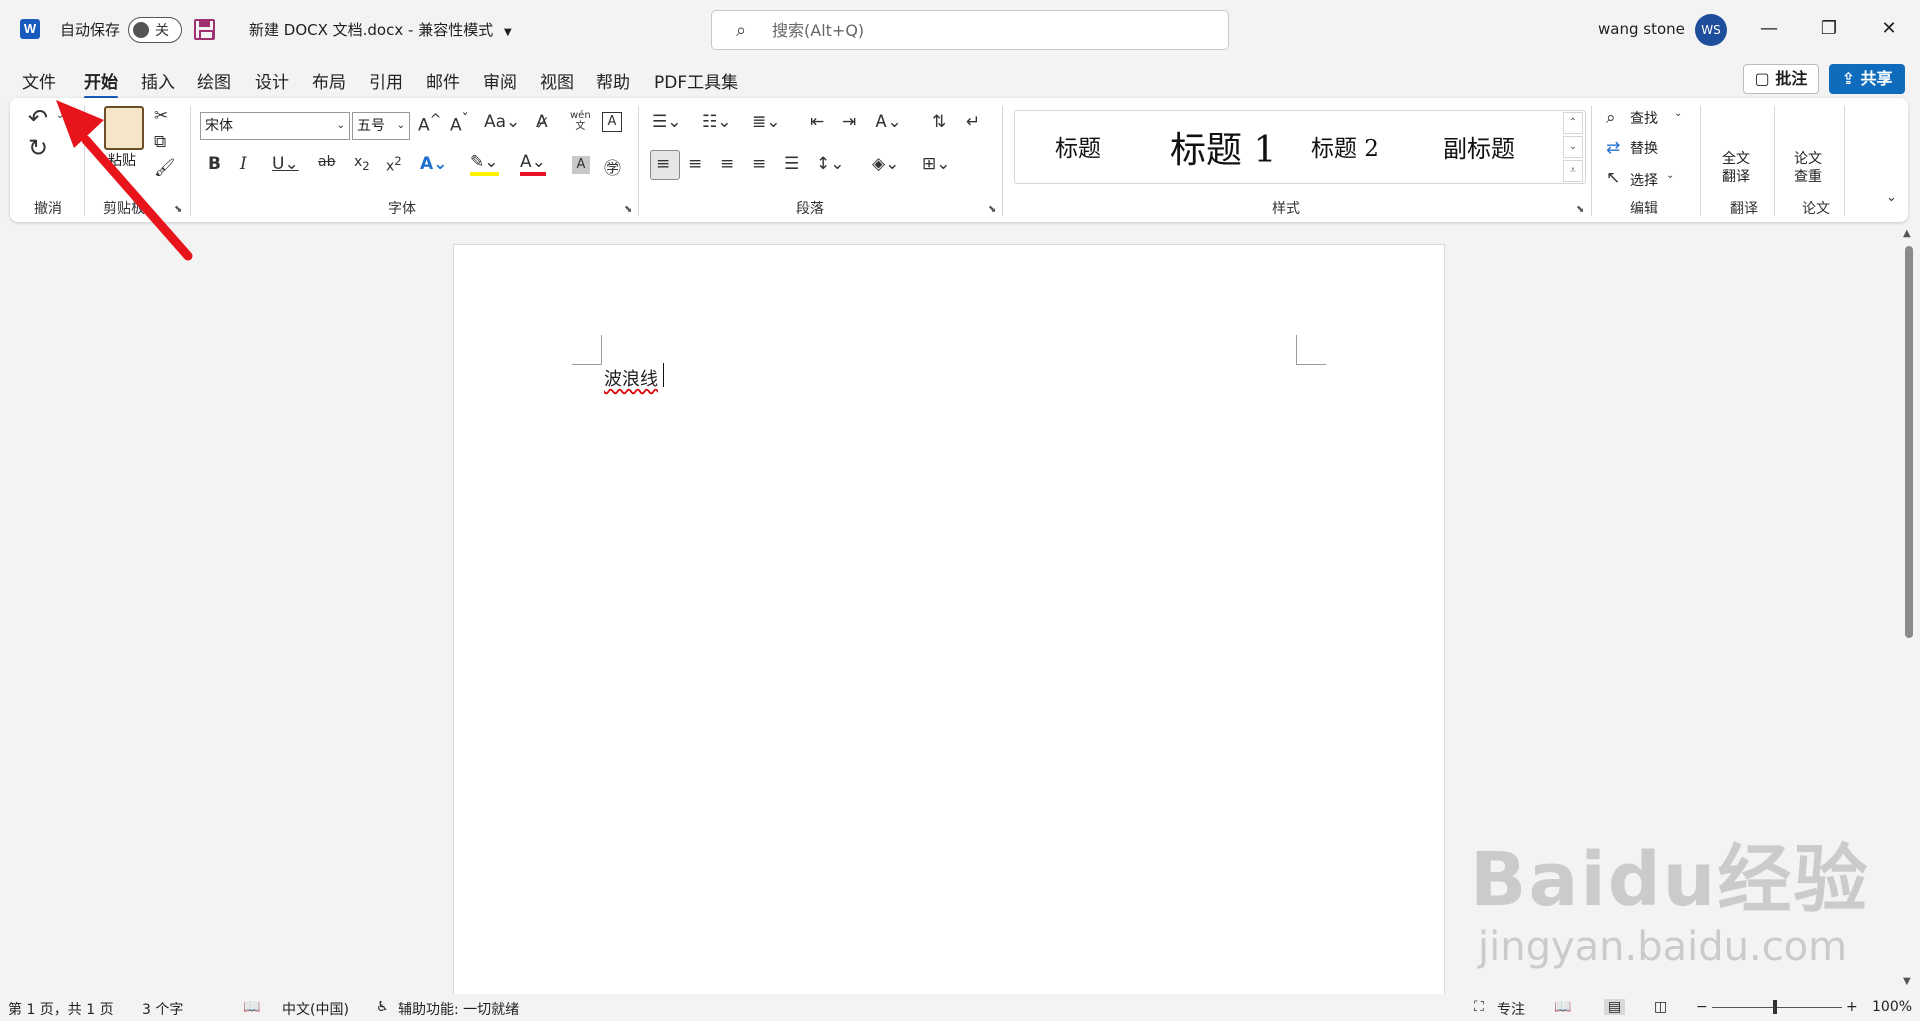 The image size is (1920, 1021). What do you see at coordinates (663, 164) in the screenshot?
I see `align-left-icon: ≡` at bounding box center [663, 164].